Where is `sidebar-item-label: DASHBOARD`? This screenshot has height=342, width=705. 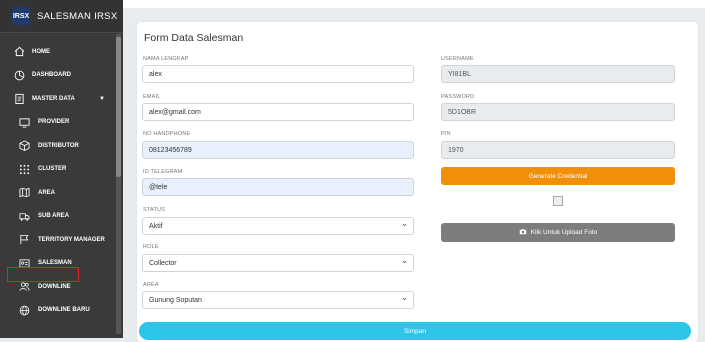 sidebar-item-label: DASHBOARD is located at coordinates (51, 75).